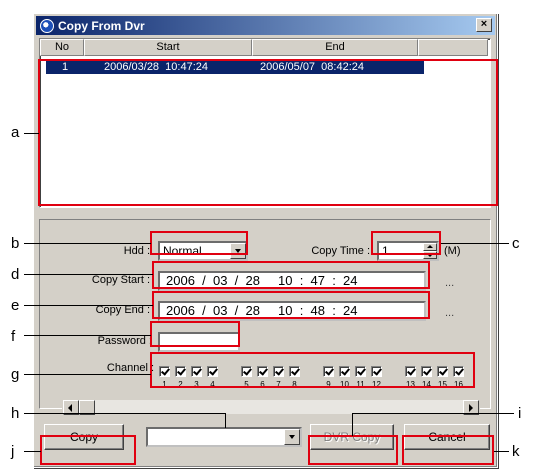  Describe the element at coordinates (448, 450) in the screenshot. I see `highlight-box-k` at that location.